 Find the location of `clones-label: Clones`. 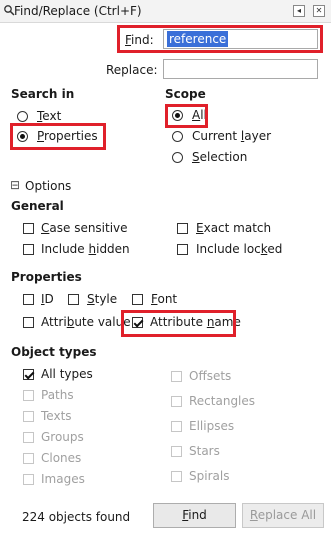

clones-label: Clones is located at coordinates (61, 458).